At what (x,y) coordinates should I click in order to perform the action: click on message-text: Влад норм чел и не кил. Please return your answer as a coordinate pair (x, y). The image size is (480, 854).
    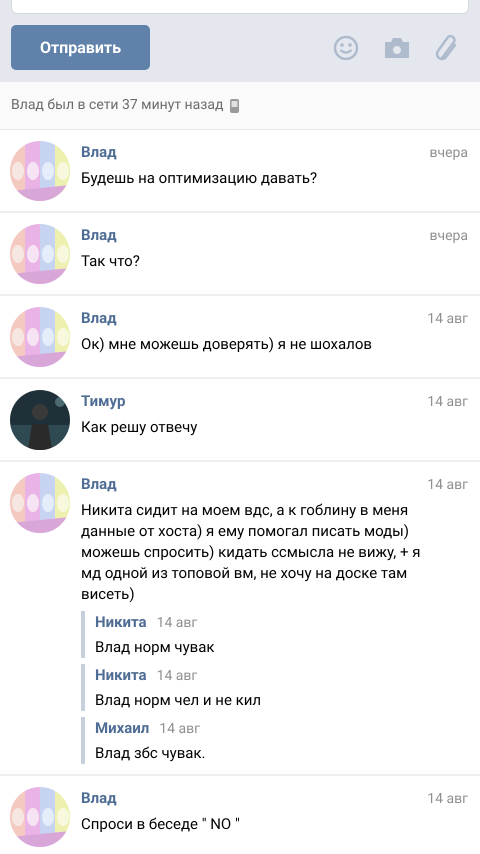
    Looking at the image, I should click on (178, 700).